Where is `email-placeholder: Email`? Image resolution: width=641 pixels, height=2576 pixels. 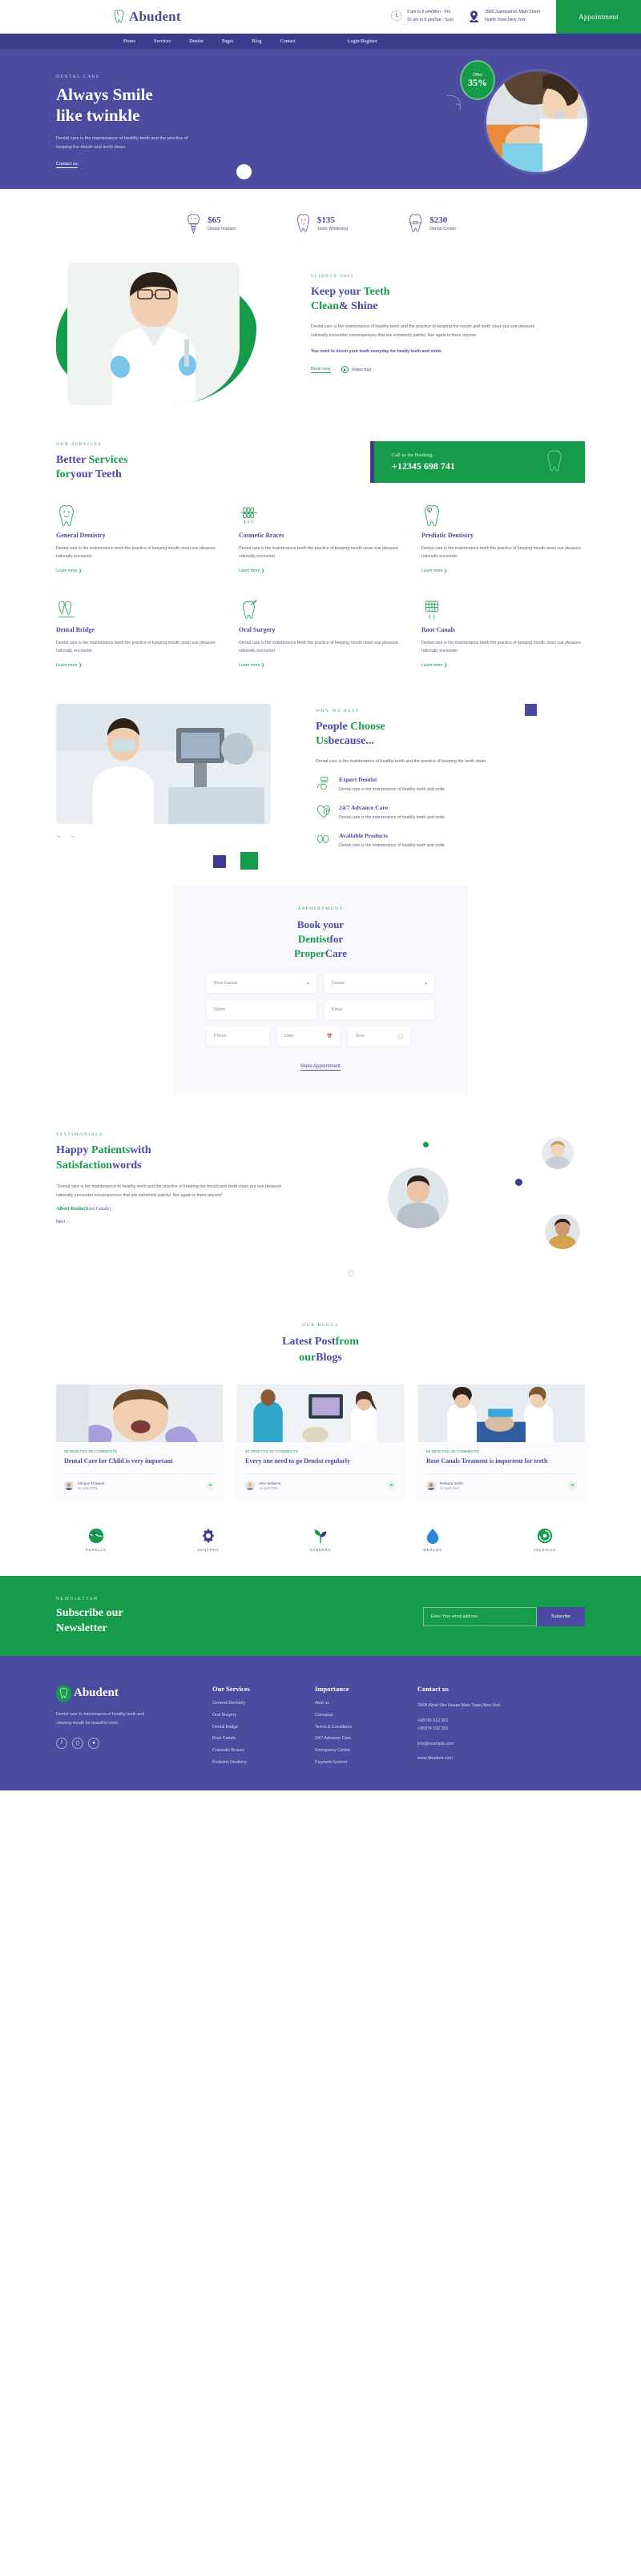
email-placeholder: Email is located at coordinates (337, 1010).